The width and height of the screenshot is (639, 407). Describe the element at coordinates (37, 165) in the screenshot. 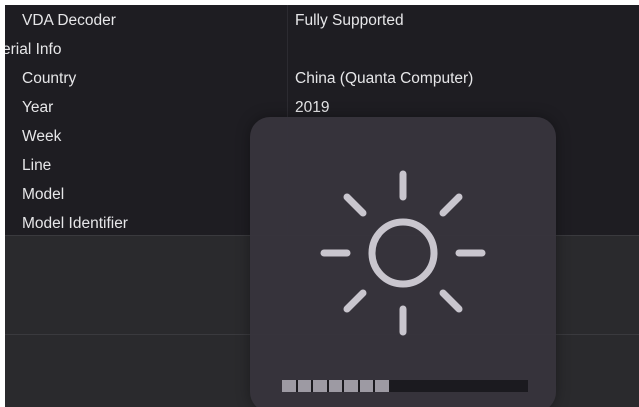

I see `line-label: Line` at that location.